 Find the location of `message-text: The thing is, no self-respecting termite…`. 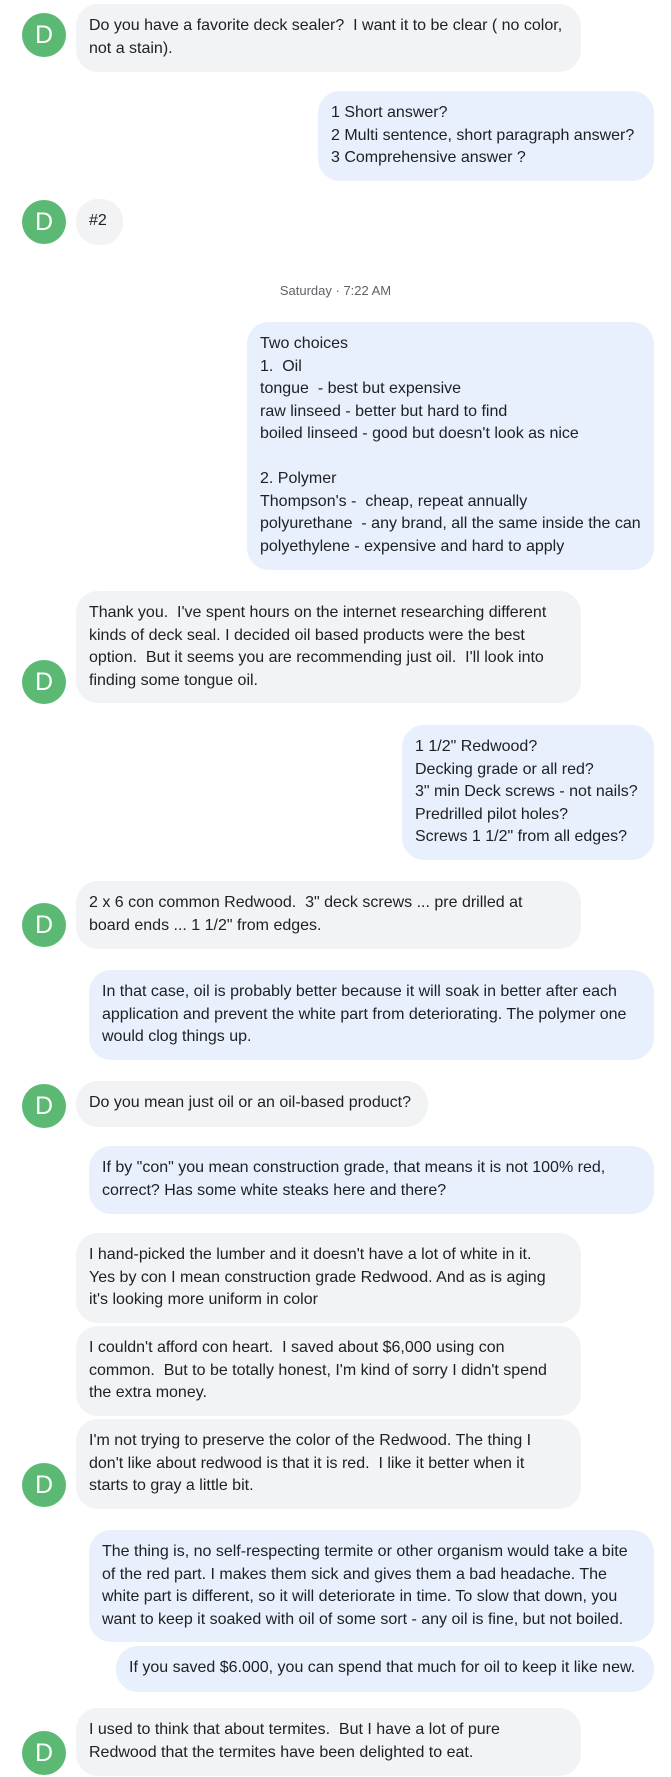

message-text: The thing is, no self-respecting termite… is located at coordinates (371, 1586).